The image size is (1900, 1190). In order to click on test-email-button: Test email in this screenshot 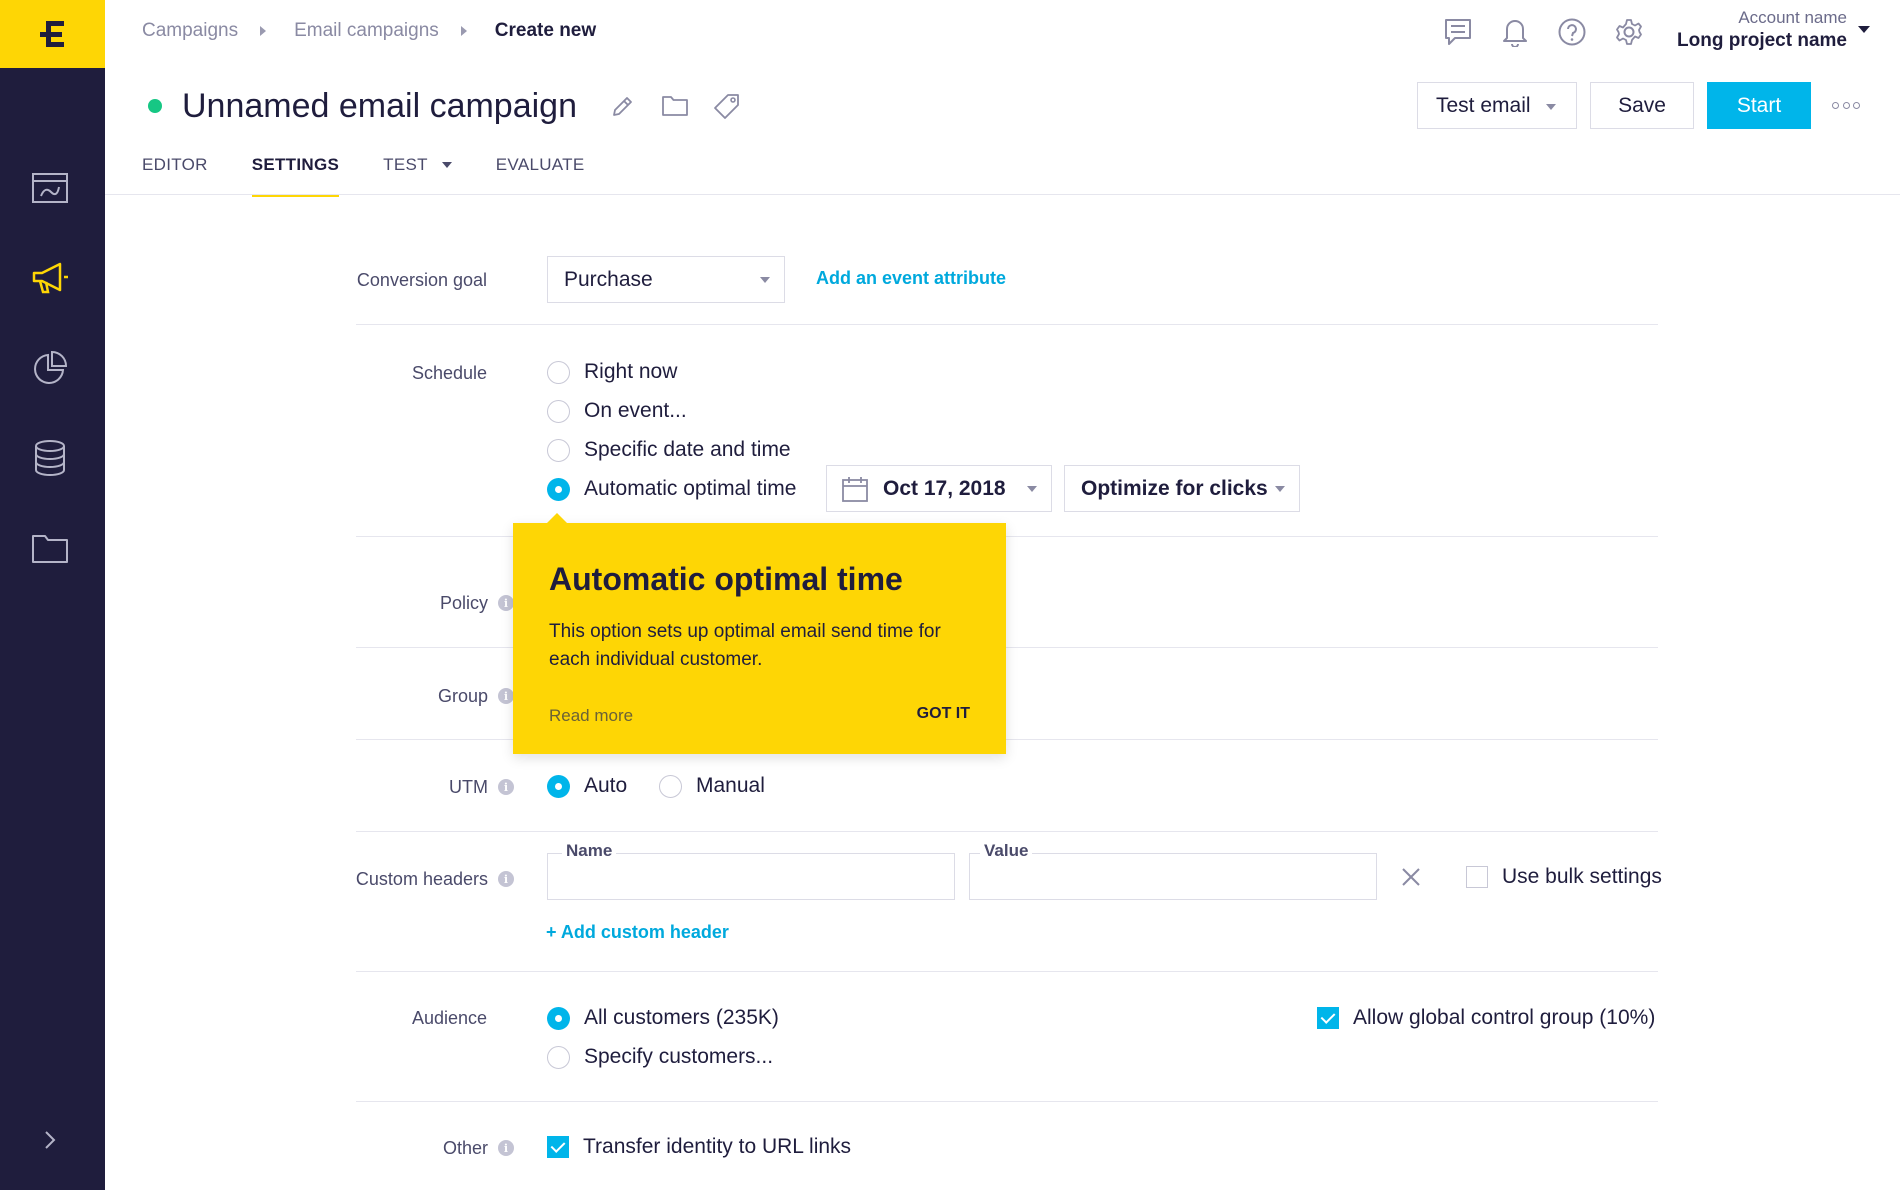, I will do `click(1497, 105)`.